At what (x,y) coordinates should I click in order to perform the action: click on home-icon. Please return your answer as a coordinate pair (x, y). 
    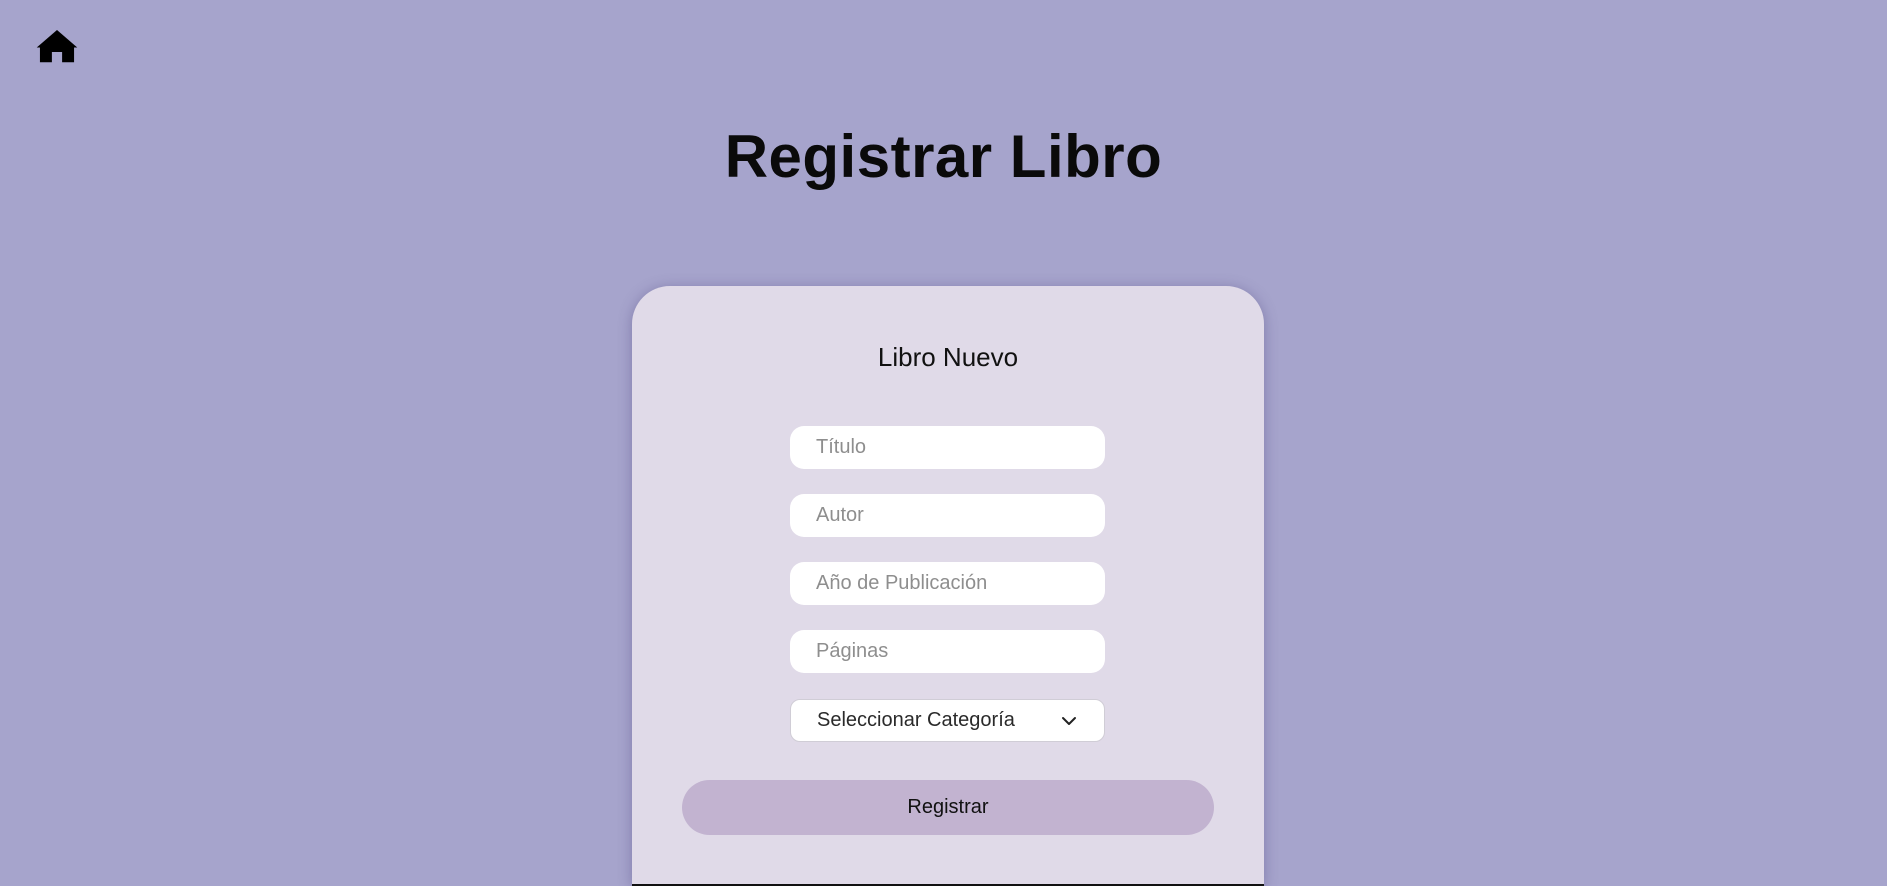
    Looking at the image, I should click on (57, 46).